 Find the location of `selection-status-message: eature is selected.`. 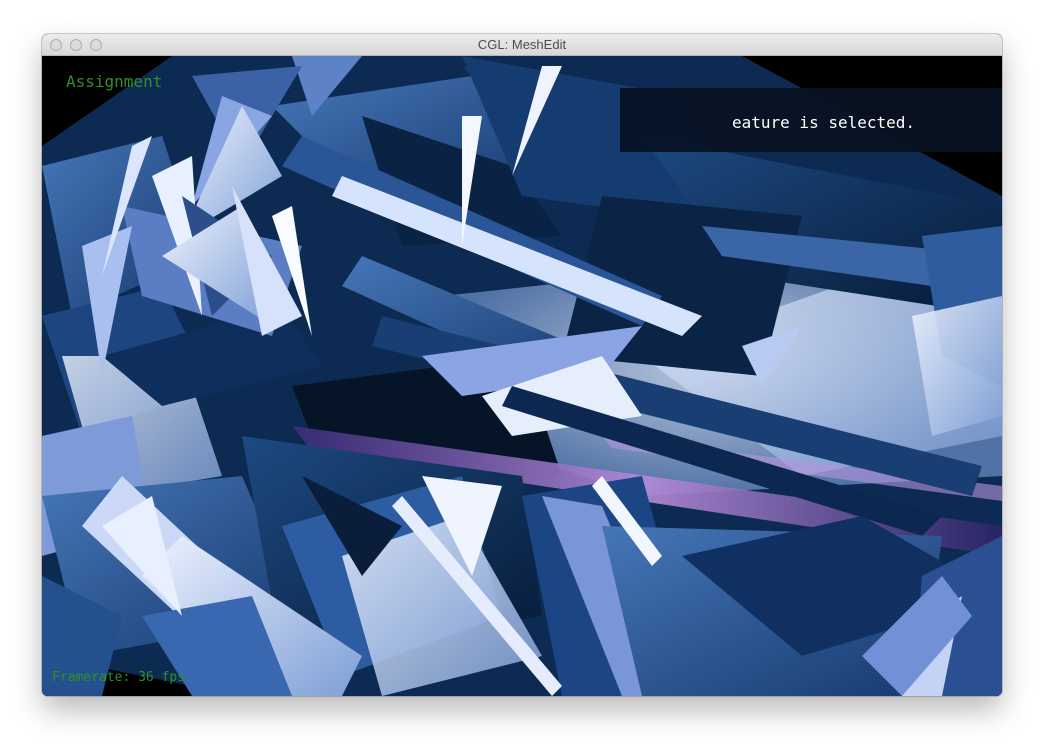

selection-status-message: eature is selected. is located at coordinates (824, 122).